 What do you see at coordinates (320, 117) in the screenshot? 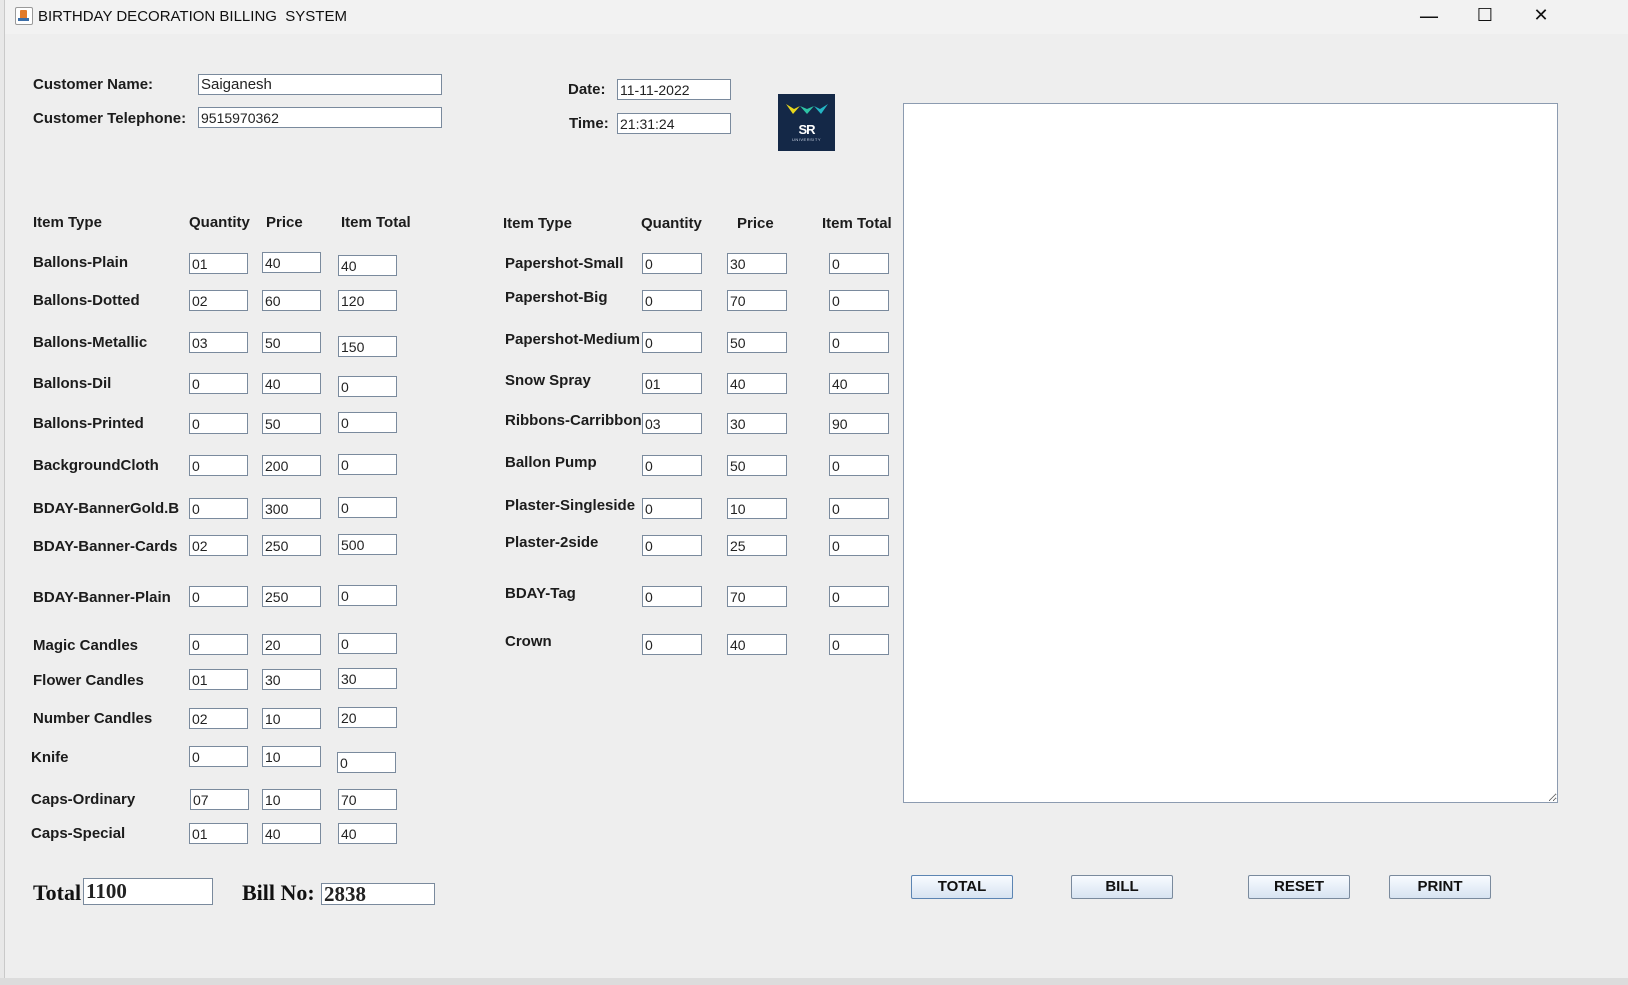
I see `customer-phone-input` at bounding box center [320, 117].